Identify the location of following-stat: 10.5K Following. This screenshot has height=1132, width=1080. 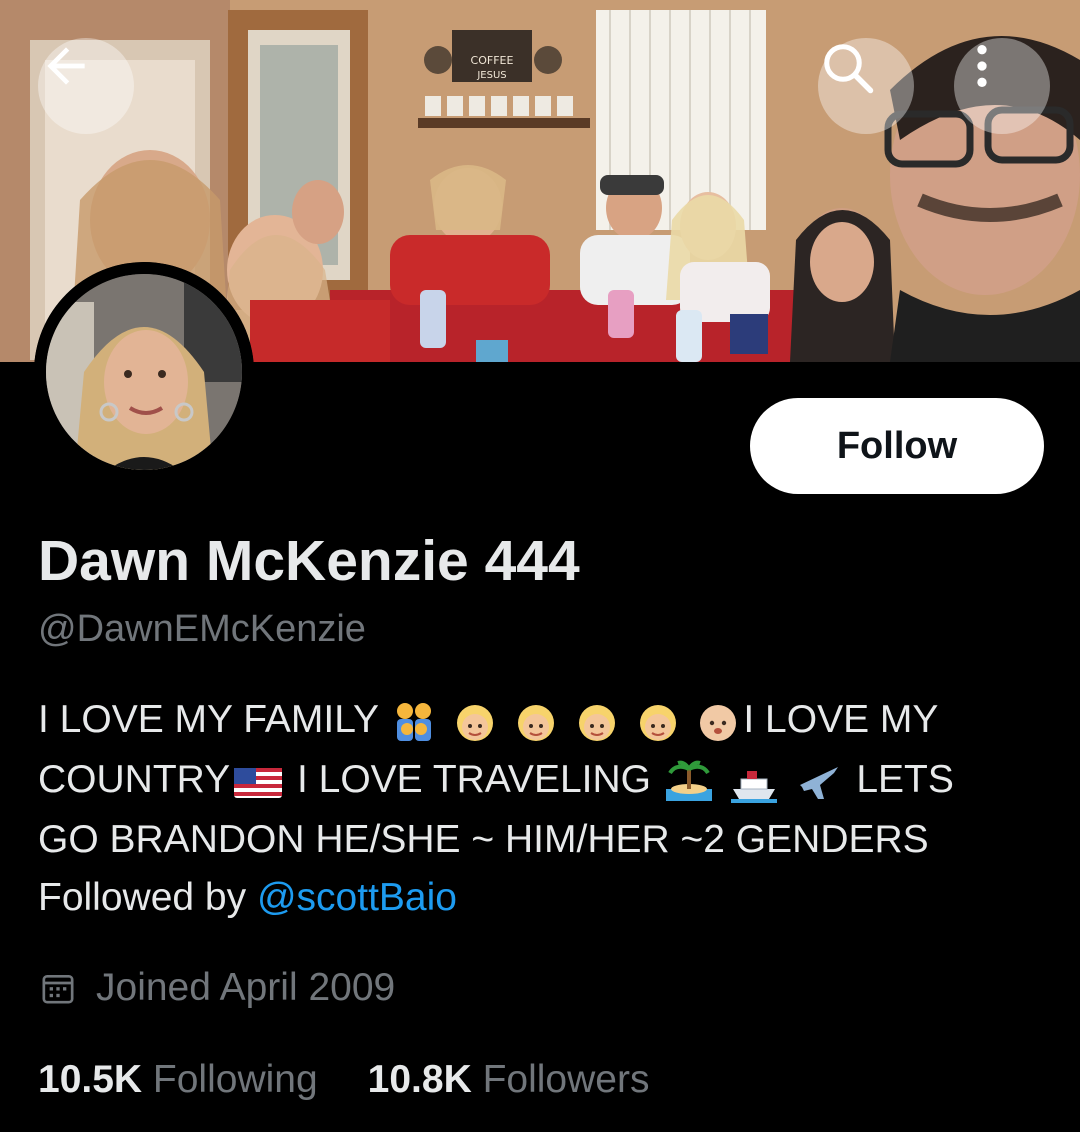
(178, 1080).